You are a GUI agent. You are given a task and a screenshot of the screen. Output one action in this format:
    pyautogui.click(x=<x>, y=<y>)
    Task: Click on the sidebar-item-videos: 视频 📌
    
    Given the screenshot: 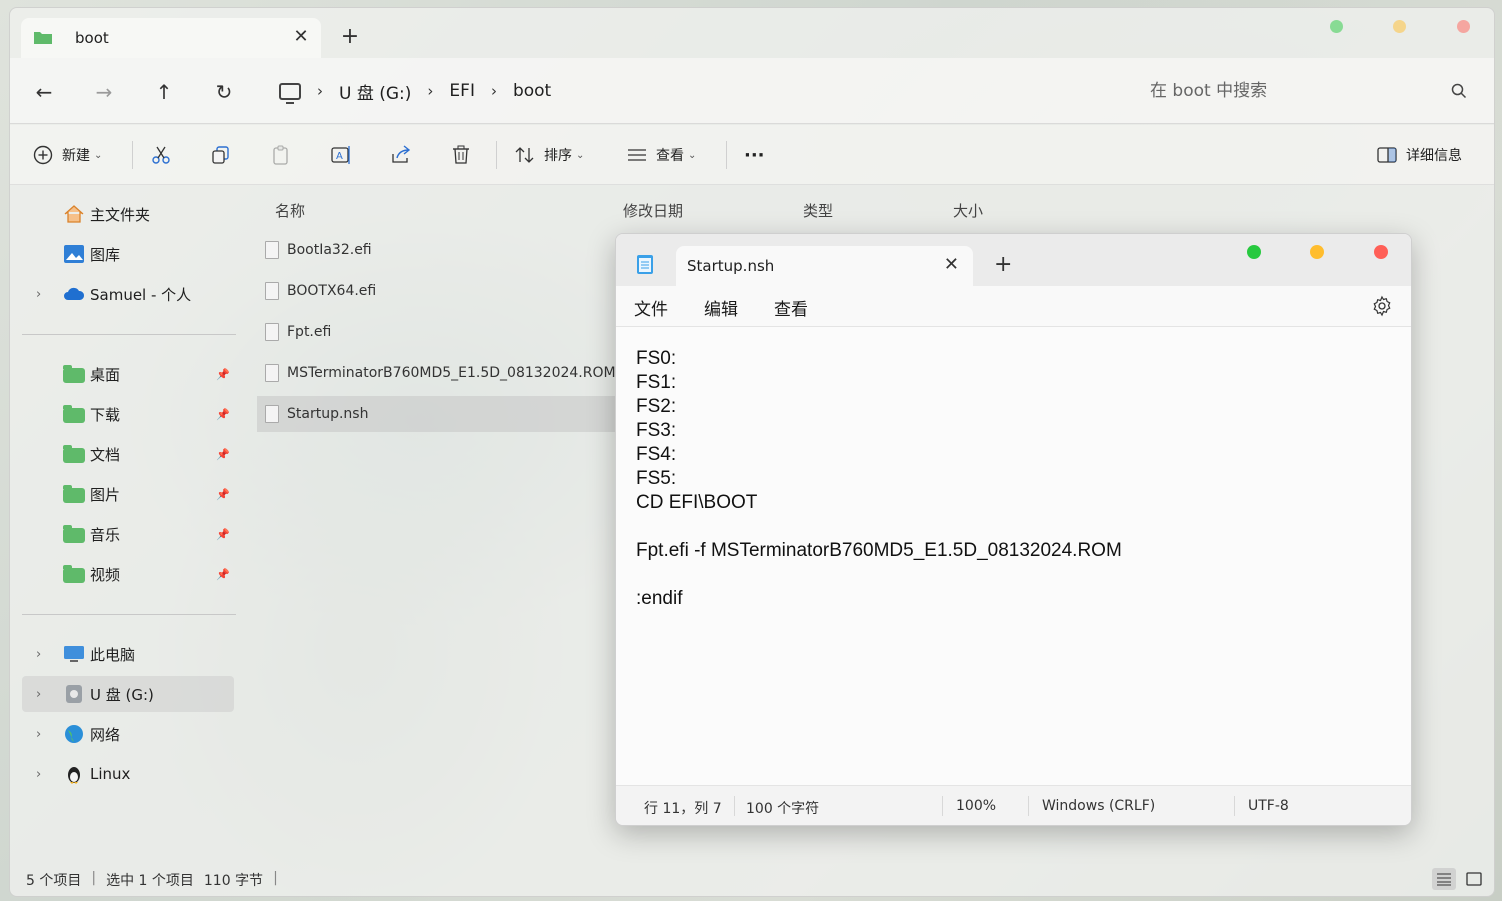 What is the action you would take?
    pyautogui.click(x=128, y=574)
    